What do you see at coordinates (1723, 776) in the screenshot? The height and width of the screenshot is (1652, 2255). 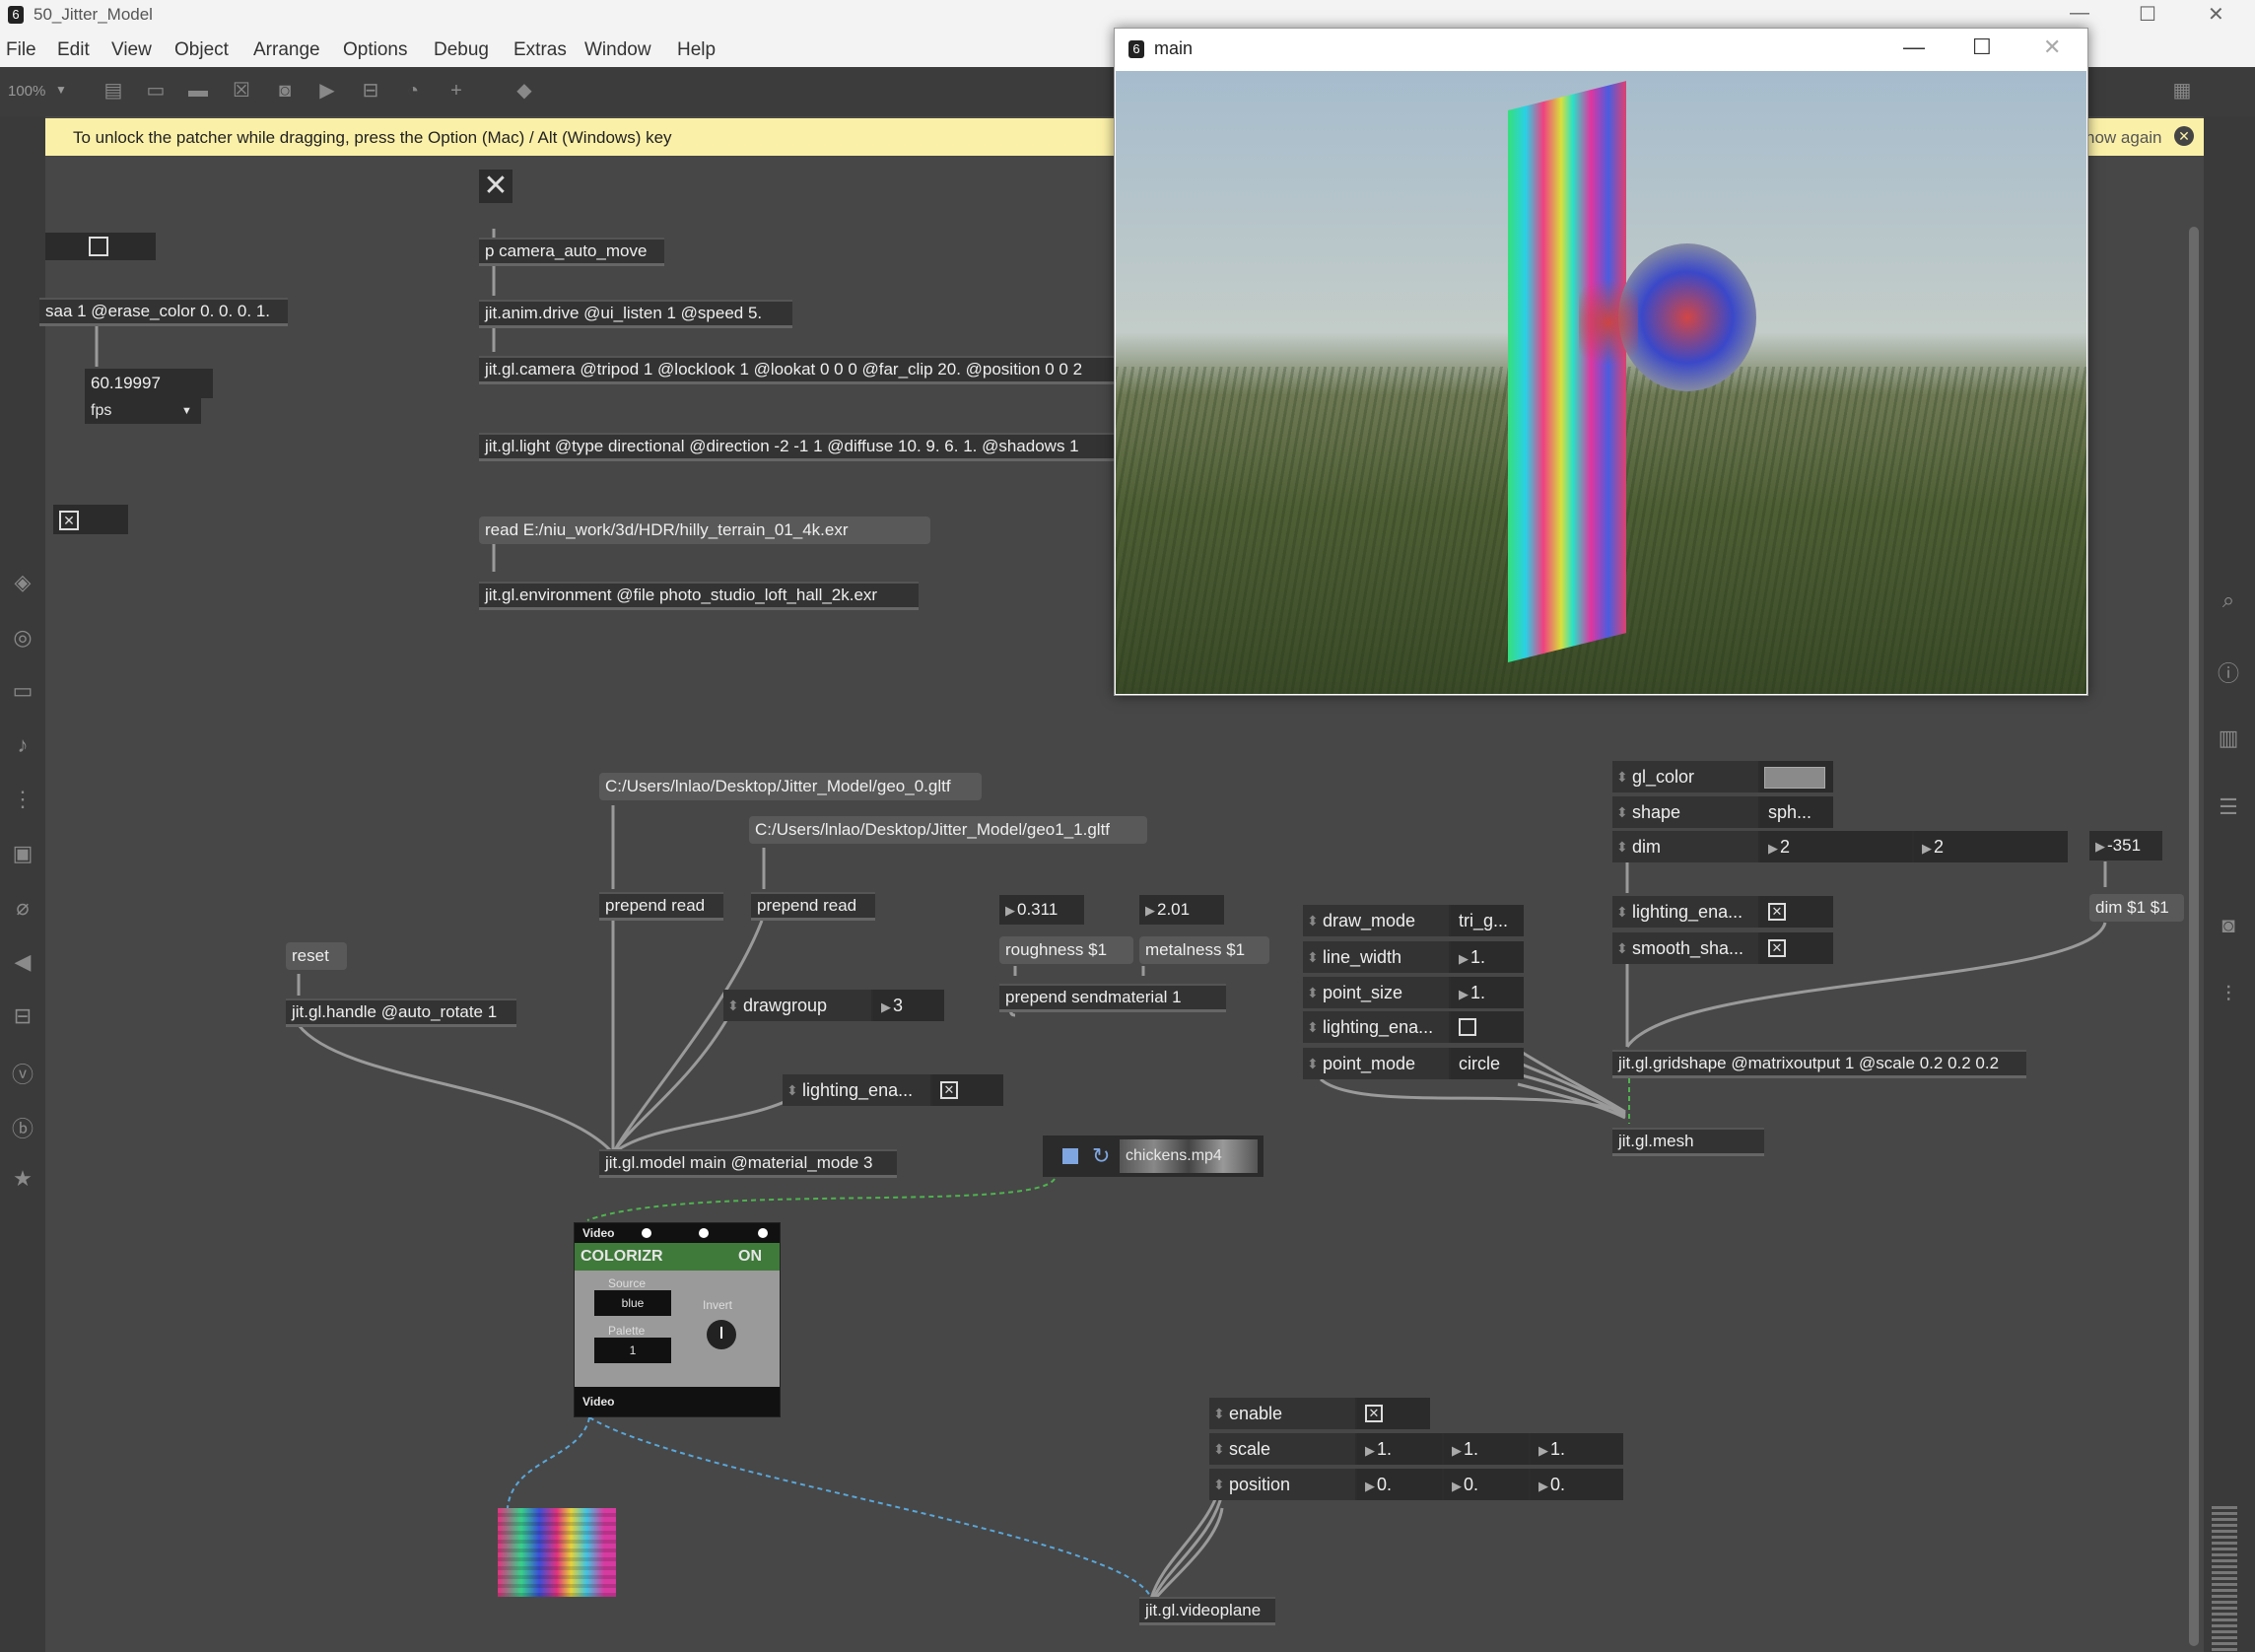 I see `gl-color-attr: gl_color` at bounding box center [1723, 776].